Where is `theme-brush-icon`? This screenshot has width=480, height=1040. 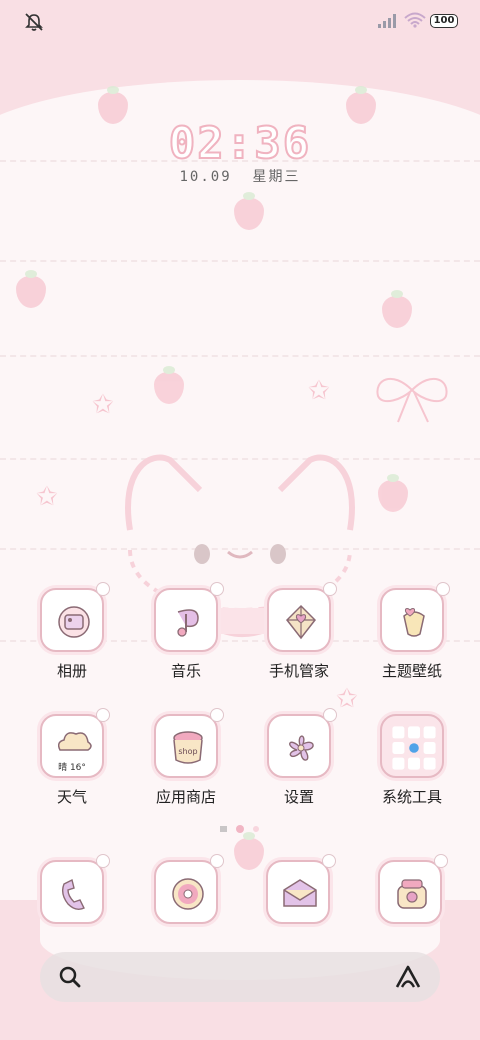 theme-brush-icon is located at coordinates (415, 617).